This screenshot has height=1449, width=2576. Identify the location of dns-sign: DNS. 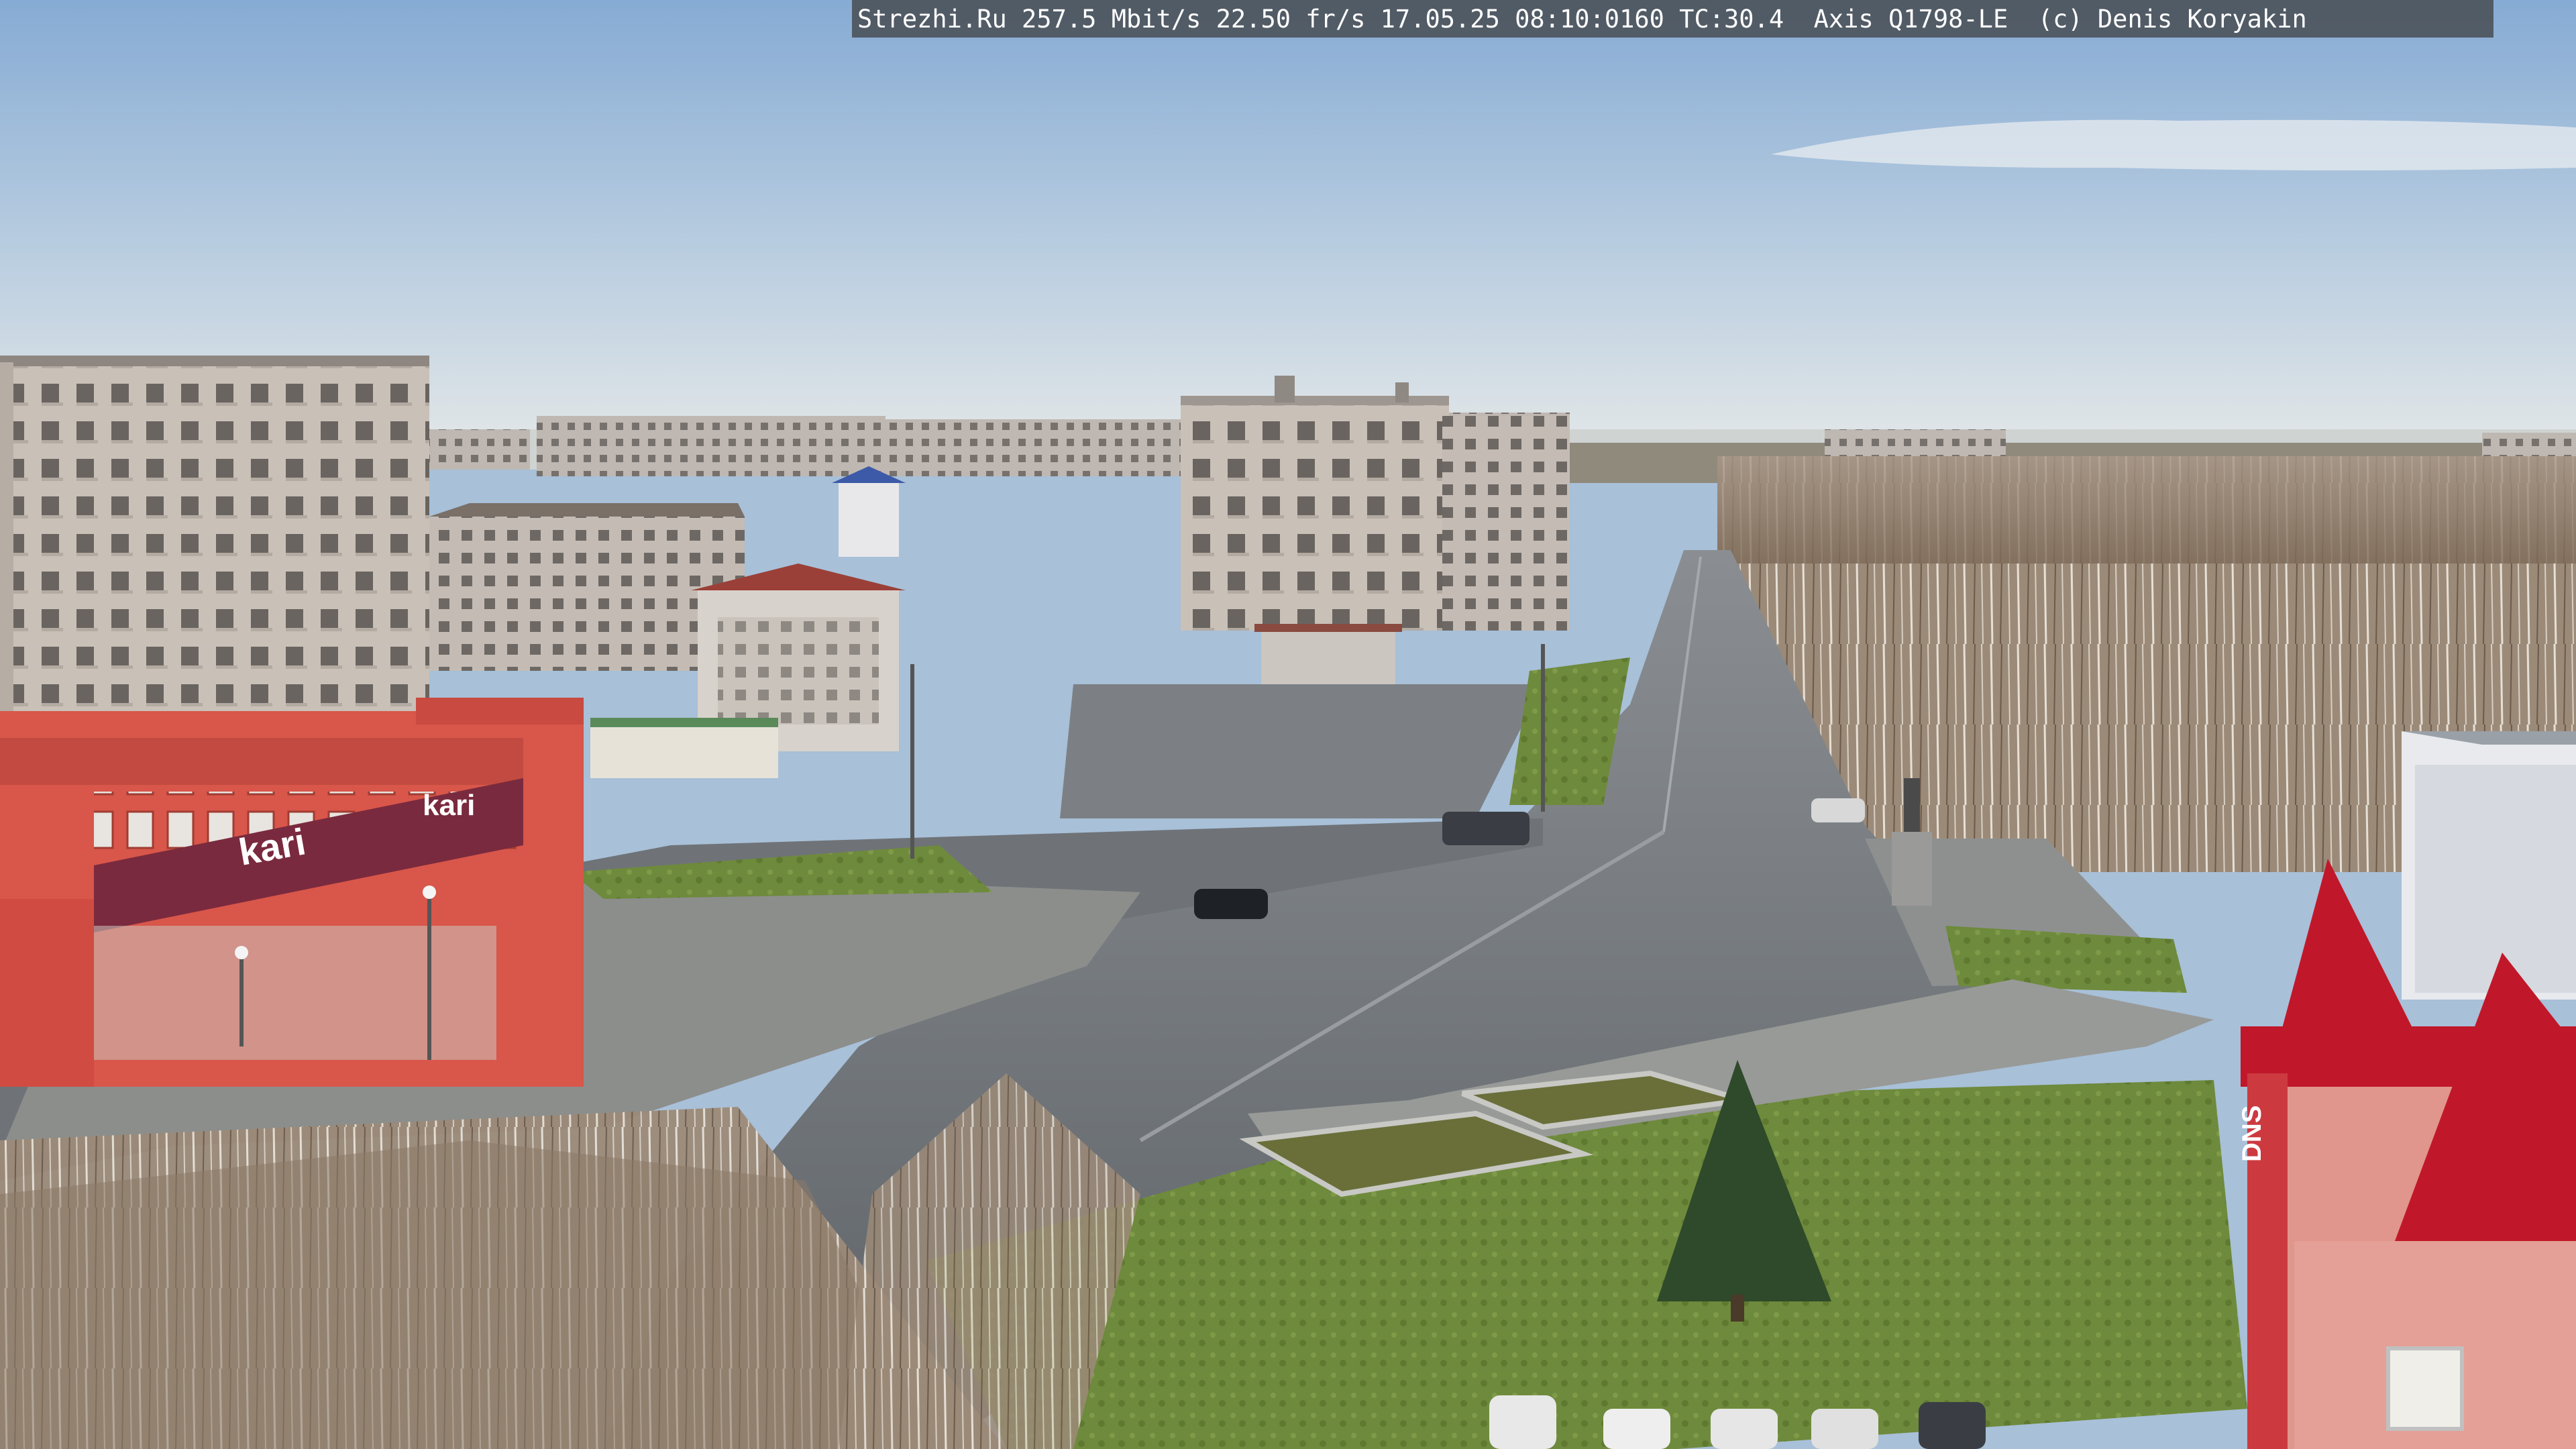
(2252, 1134).